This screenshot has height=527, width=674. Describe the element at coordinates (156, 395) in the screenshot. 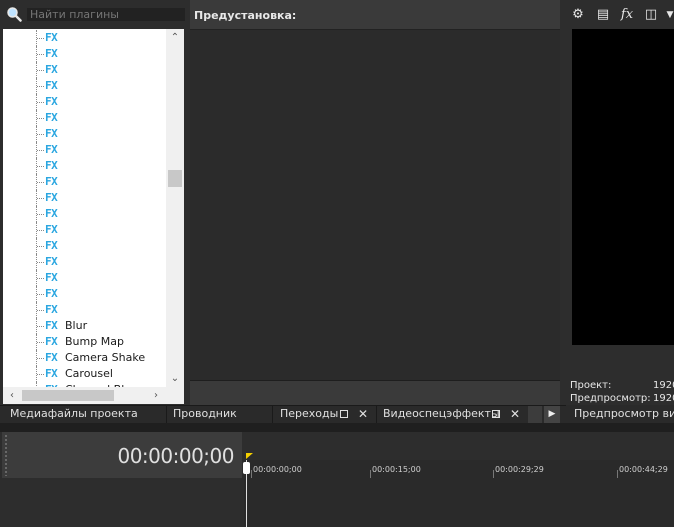

I see `scroll-right-icon: ›` at that location.